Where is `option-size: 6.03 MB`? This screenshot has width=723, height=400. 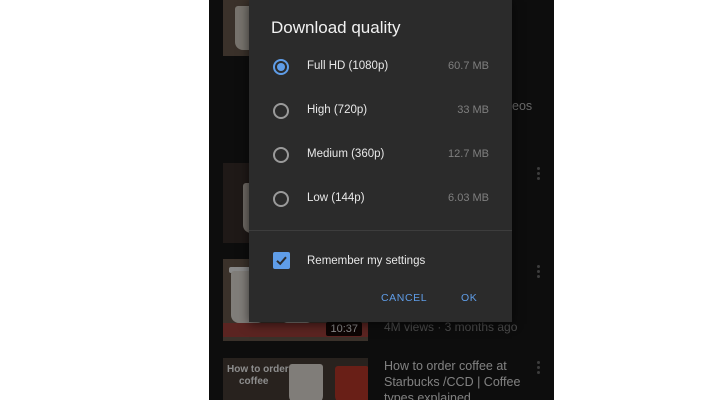
option-size: 6.03 MB is located at coordinates (468, 198).